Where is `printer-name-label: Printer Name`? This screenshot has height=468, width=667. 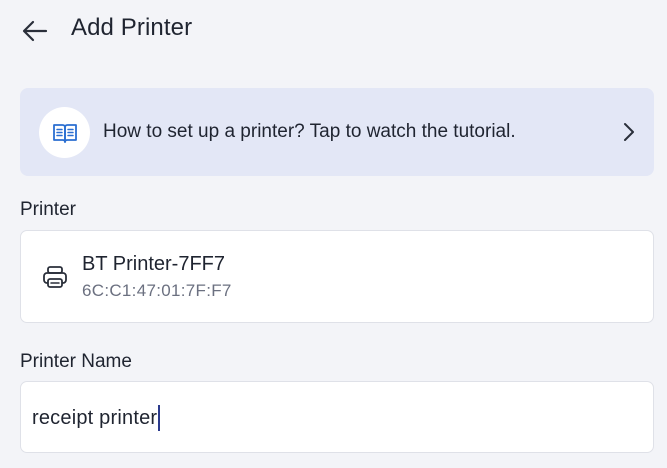 printer-name-label: Printer Name is located at coordinates (76, 361).